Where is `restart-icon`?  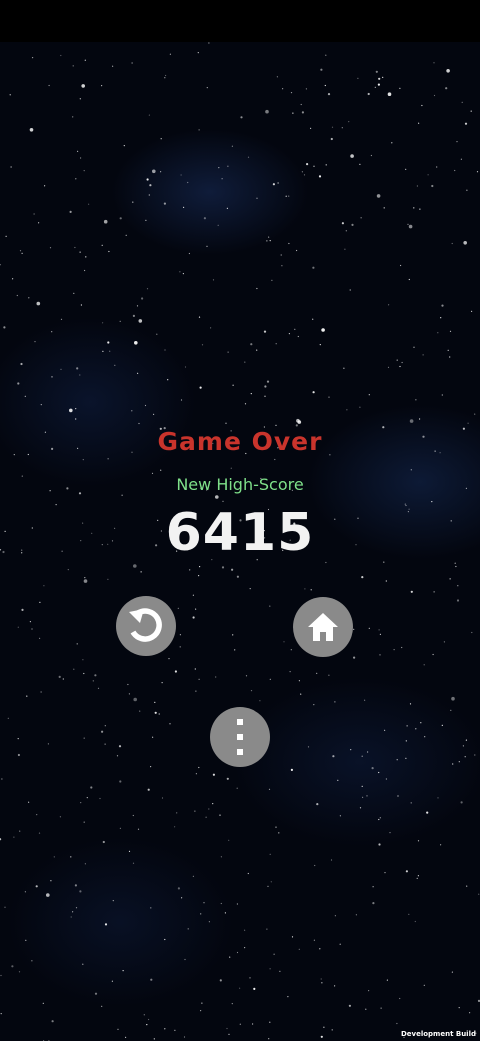 restart-icon is located at coordinates (146, 626).